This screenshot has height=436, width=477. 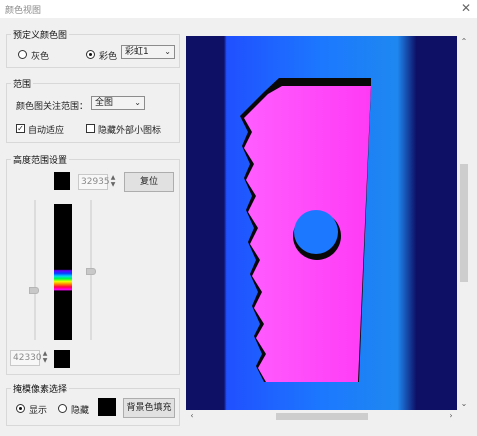 I want to click on lower-value: 42330, so click(x=27, y=358).